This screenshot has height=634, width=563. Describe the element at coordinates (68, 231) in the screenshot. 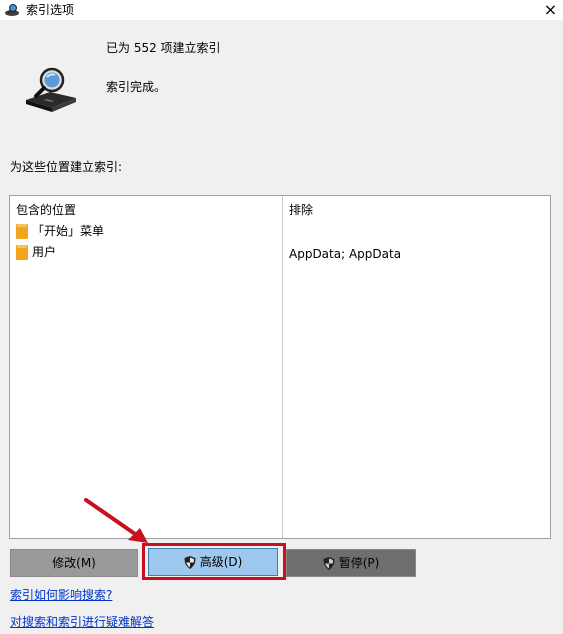

I see `included-location-label: 「开始」菜单` at that location.